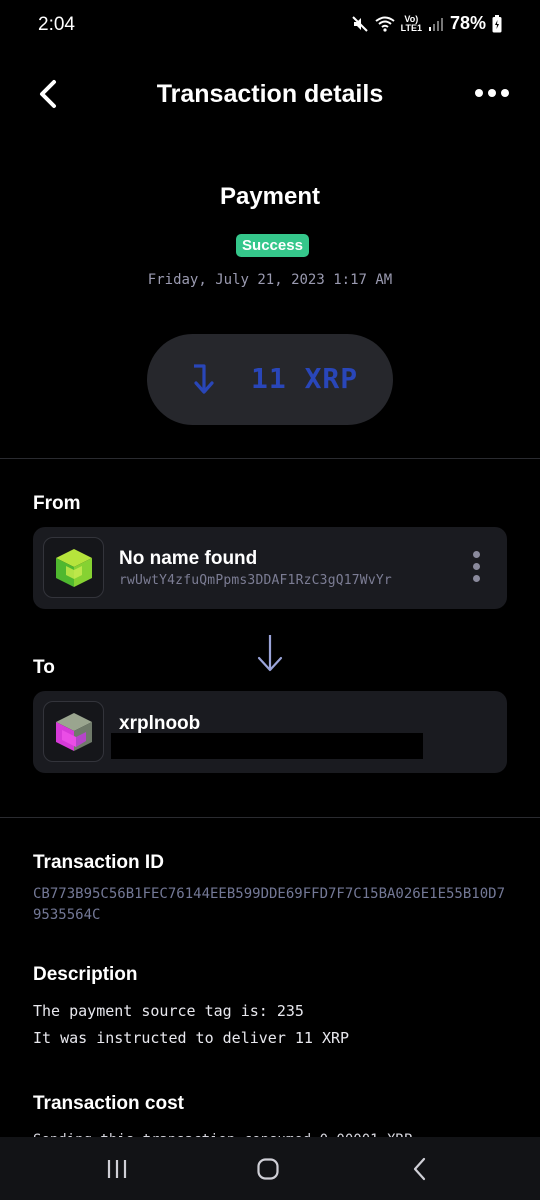 Image resolution: width=540 pixels, height=1200 pixels. What do you see at coordinates (426, 23) in the screenshot?
I see `status-icons: Vo) LTE1 78%` at bounding box center [426, 23].